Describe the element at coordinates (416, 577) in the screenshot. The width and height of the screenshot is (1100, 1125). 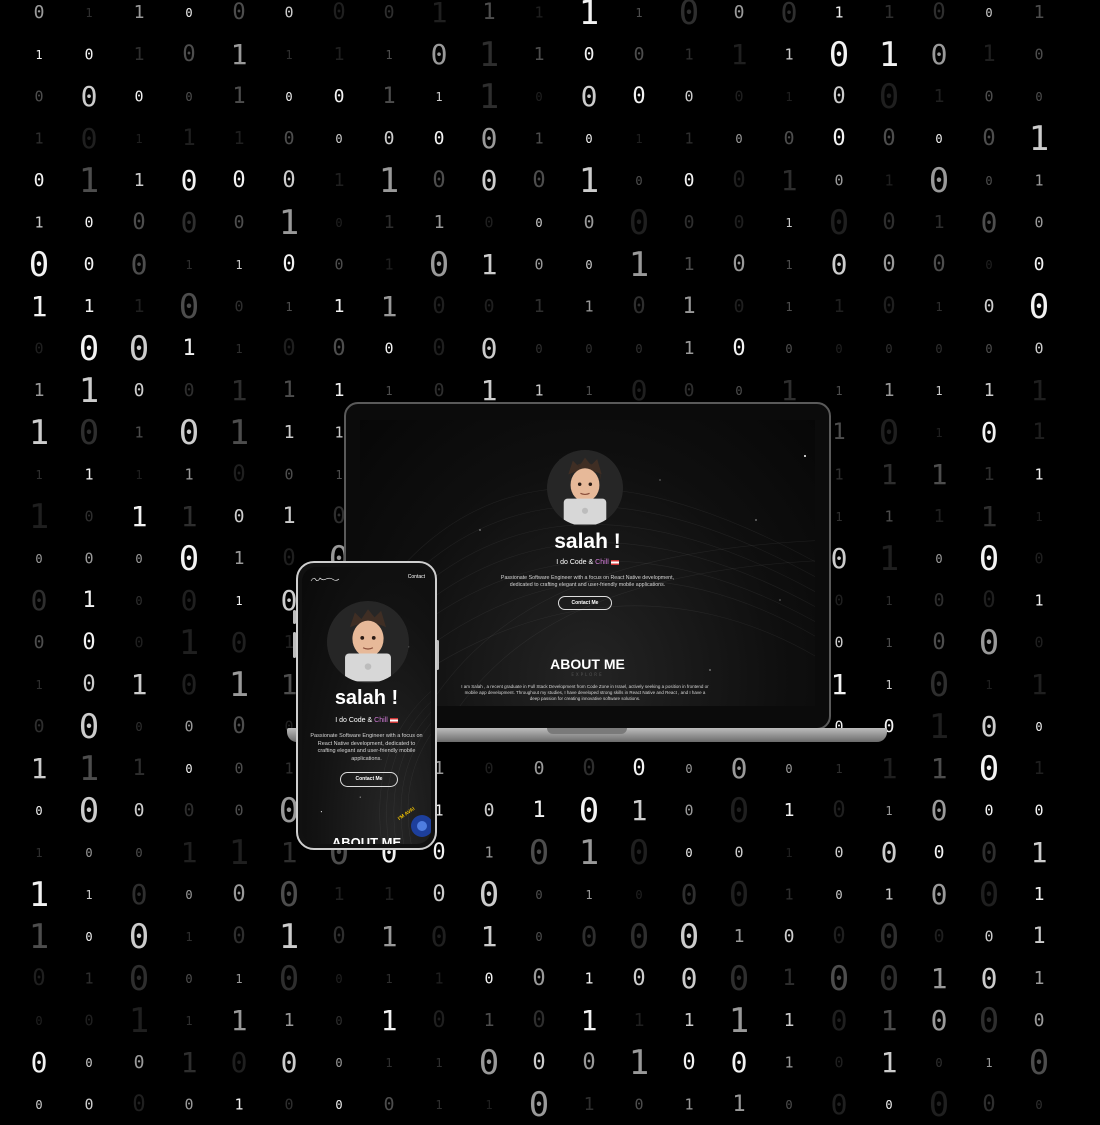
I see `phone-nav-contact: Contact` at that location.